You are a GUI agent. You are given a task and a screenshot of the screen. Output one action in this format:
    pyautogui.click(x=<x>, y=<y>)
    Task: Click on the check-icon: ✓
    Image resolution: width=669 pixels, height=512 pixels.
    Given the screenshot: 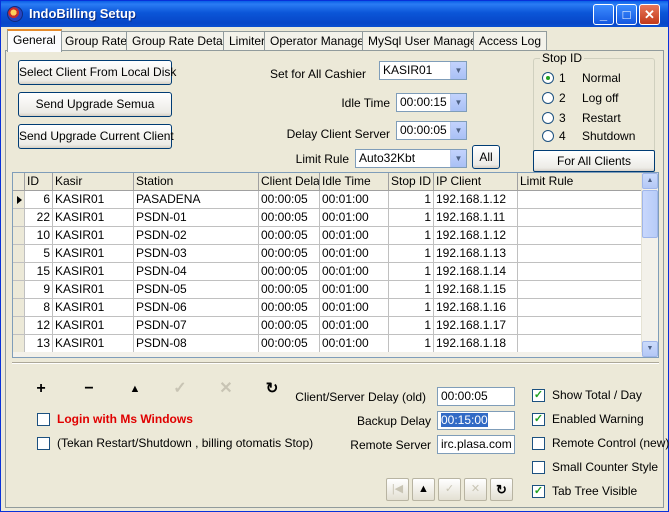 What is the action you would take?
    pyautogui.click(x=180, y=389)
    